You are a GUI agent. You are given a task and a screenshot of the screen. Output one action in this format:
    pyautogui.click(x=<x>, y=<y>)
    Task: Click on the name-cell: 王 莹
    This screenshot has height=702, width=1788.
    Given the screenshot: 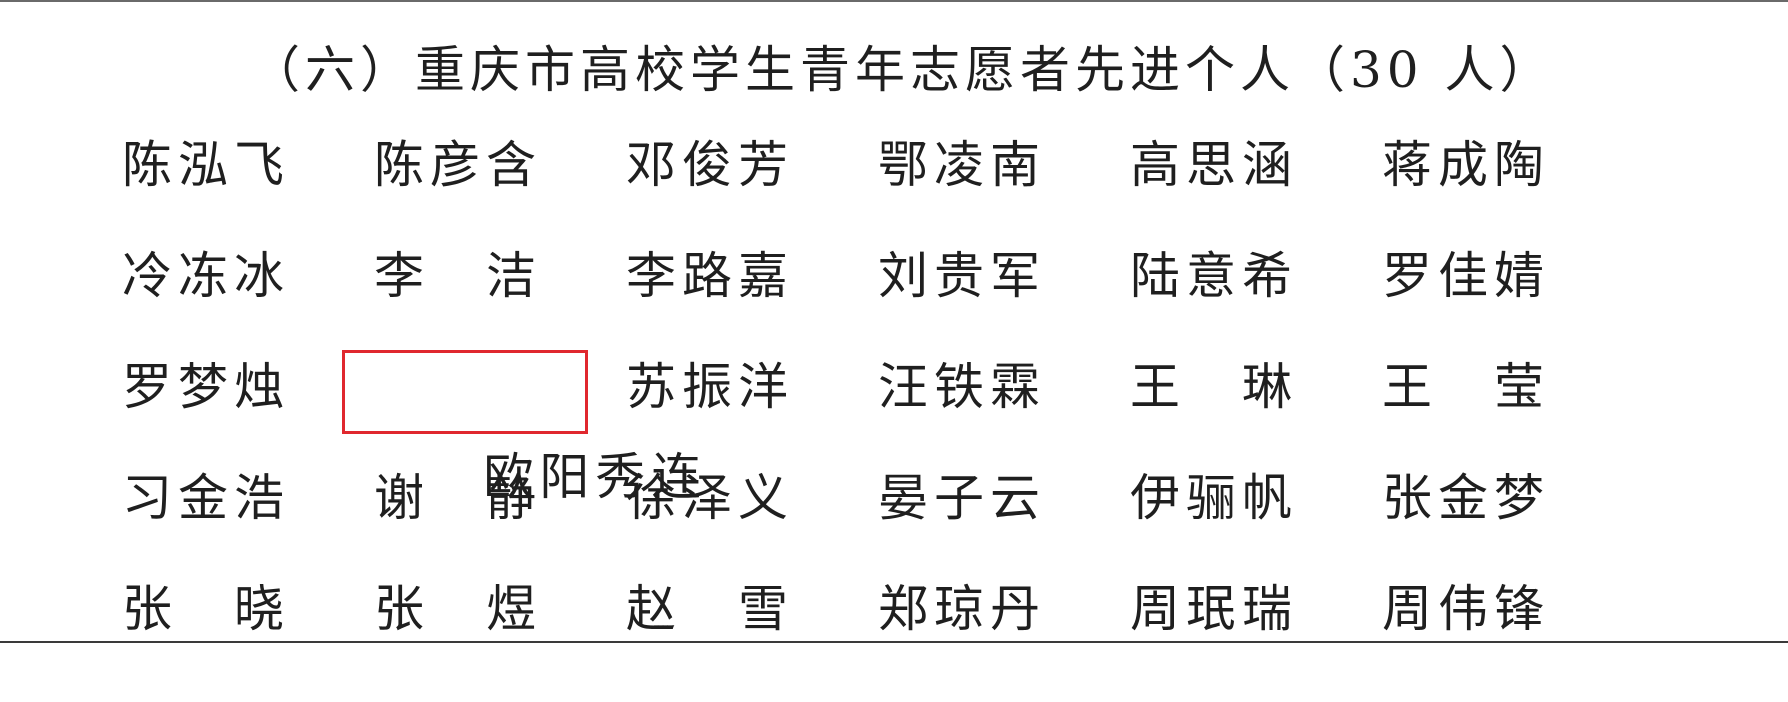 What is the action you would take?
    pyautogui.click(x=1466, y=387)
    